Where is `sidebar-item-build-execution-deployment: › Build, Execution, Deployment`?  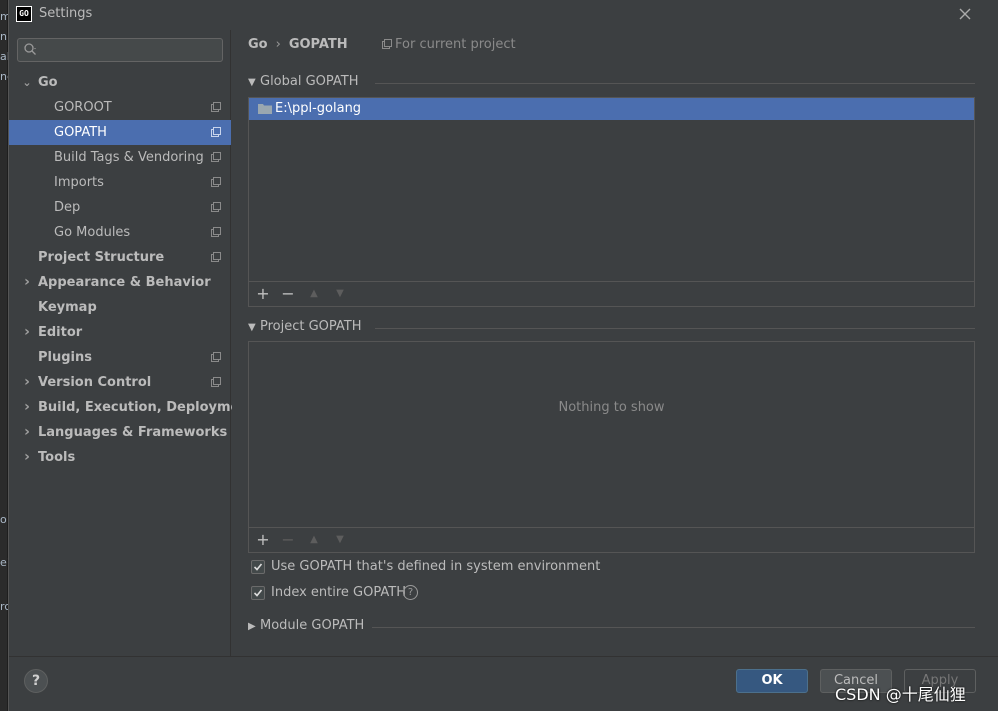 sidebar-item-build-execution-deployment: › Build, Execution, Deployment is located at coordinates (132, 407).